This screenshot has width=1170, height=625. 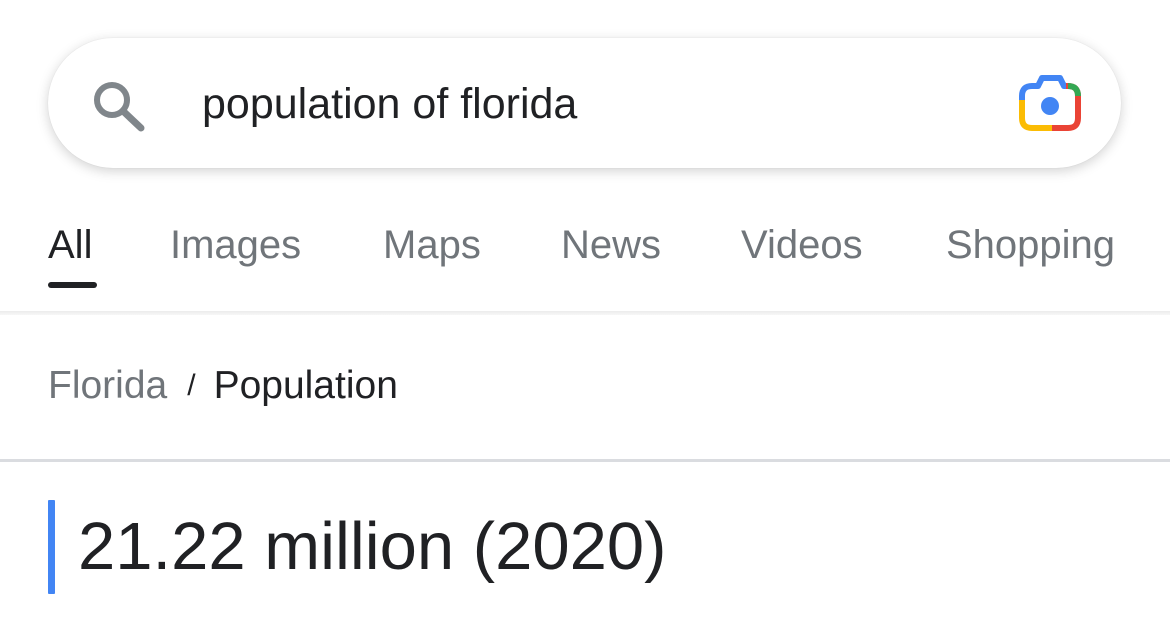 What do you see at coordinates (120, 106) in the screenshot?
I see `search-icon` at bounding box center [120, 106].